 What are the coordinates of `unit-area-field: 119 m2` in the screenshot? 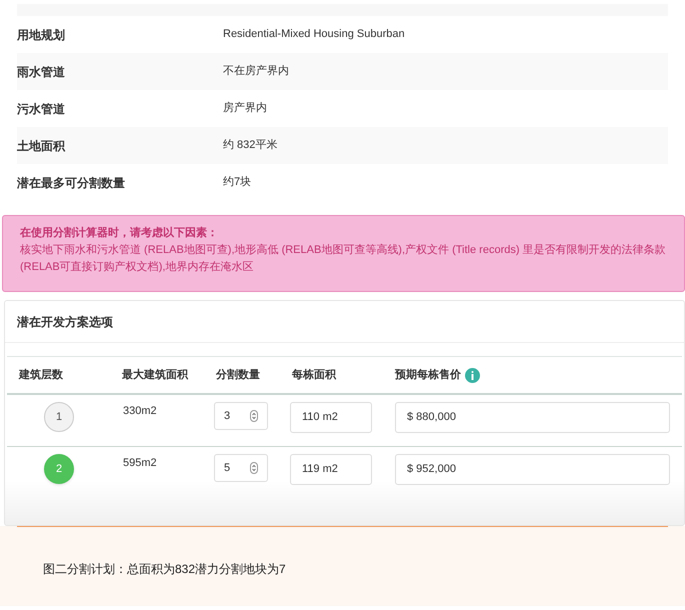 It's located at (331, 469).